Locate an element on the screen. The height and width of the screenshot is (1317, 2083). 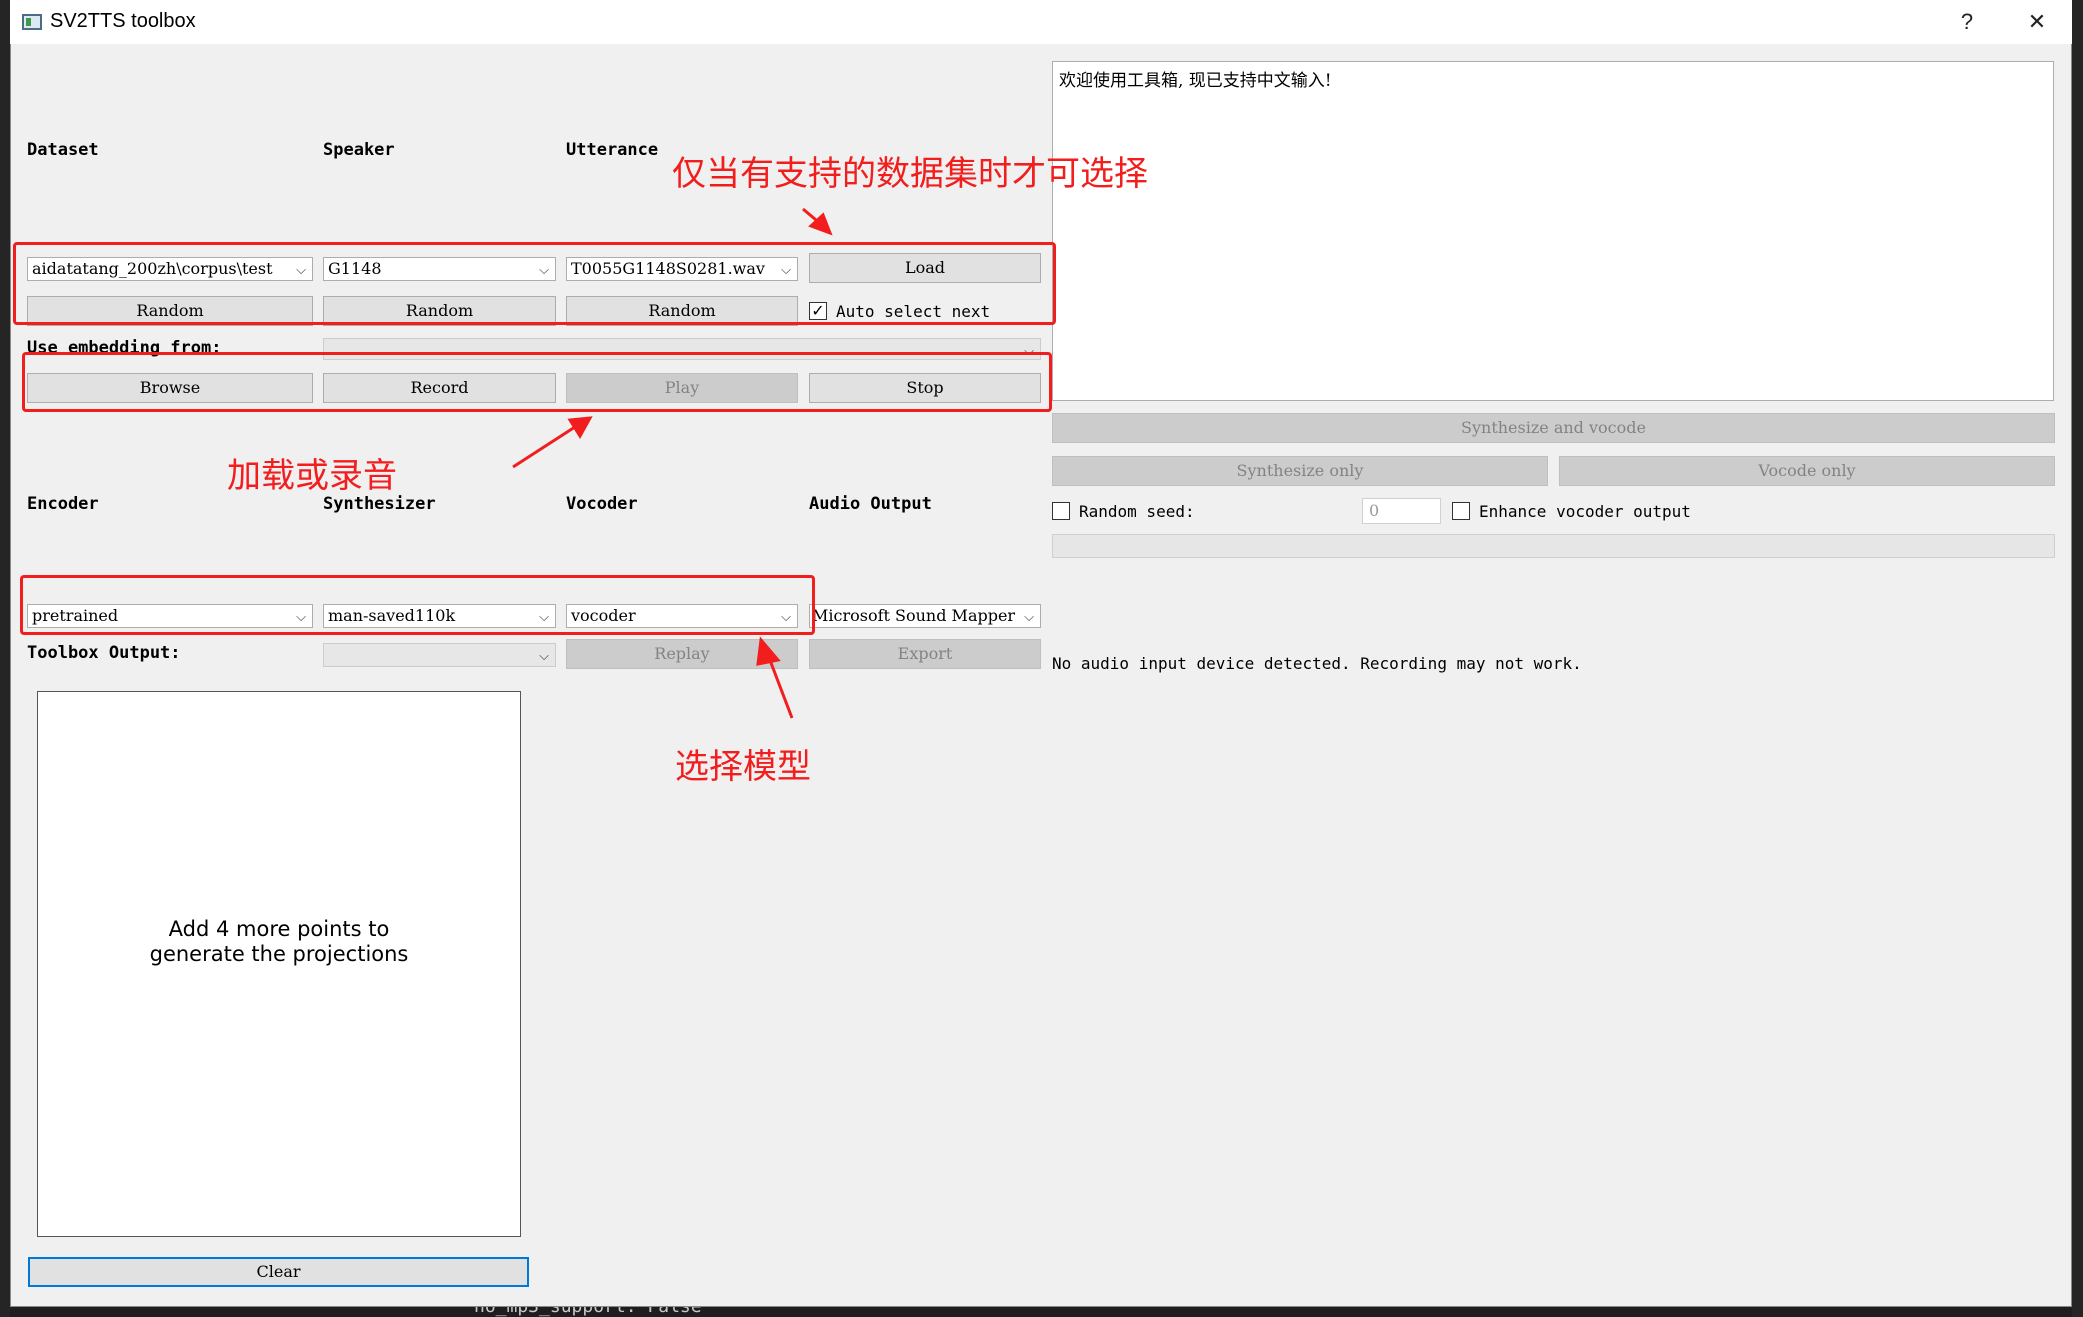
encoder-label: Encoder is located at coordinates (63, 504).